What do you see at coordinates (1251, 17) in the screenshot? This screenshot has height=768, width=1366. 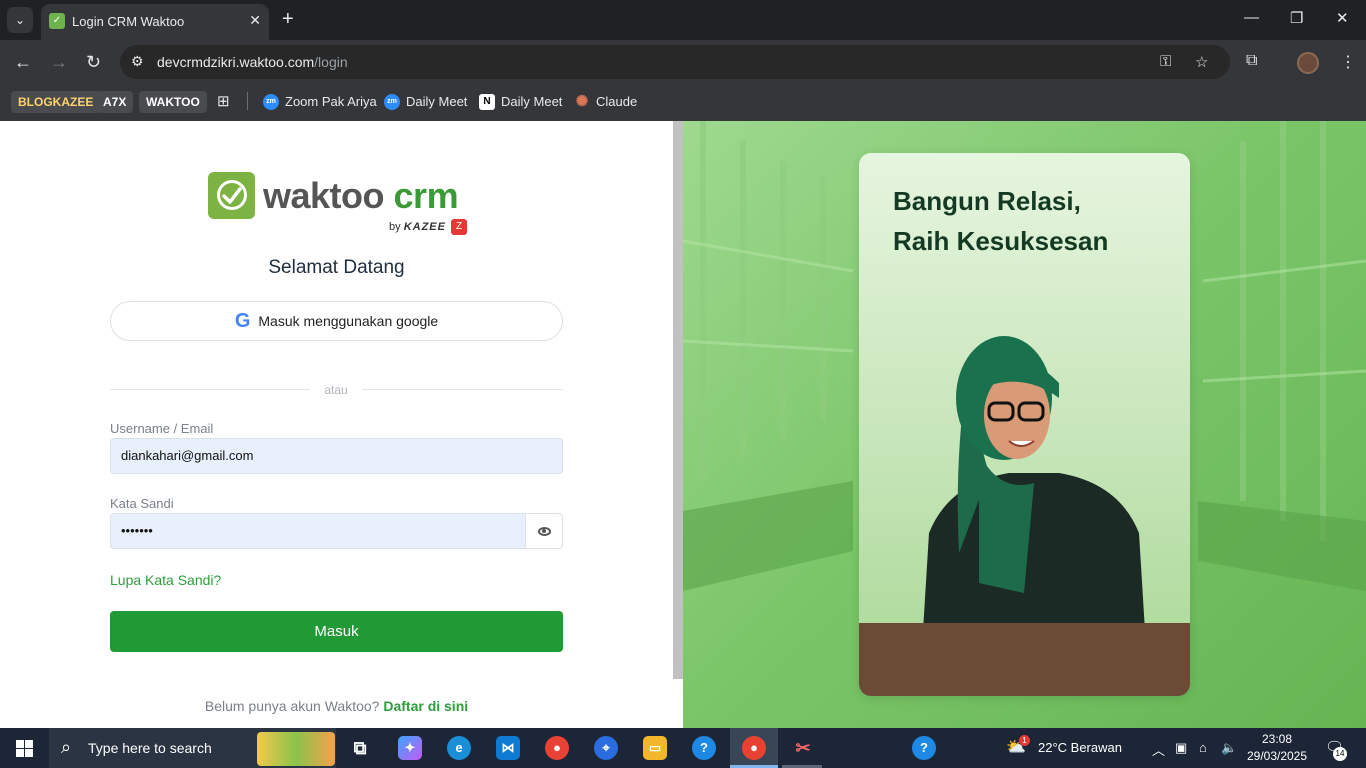 I see `minimize-icon: —` at bounding box center [1251, 17].